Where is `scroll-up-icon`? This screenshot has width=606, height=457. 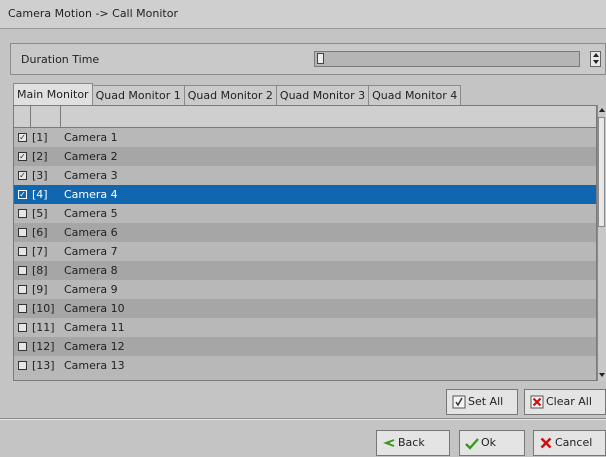
scroll-up-icon is located at coordinates (602, 110).